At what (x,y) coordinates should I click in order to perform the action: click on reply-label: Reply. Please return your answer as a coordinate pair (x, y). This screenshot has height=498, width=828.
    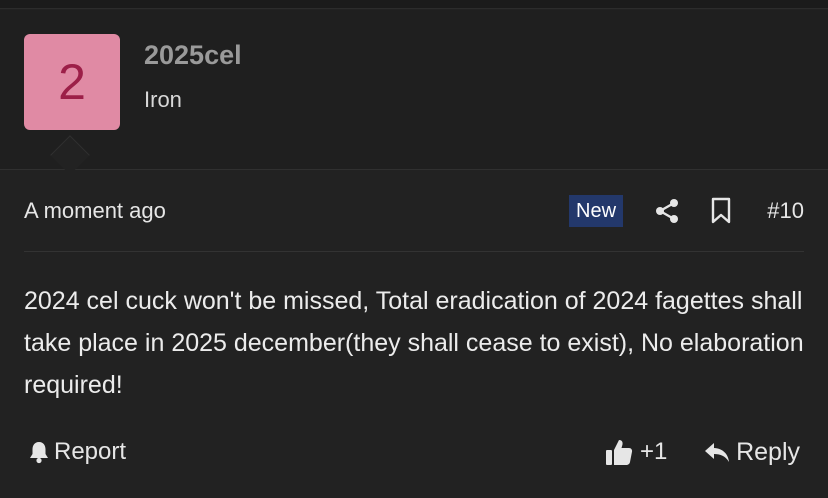
    Looking at the image, I should click on (768, 452).